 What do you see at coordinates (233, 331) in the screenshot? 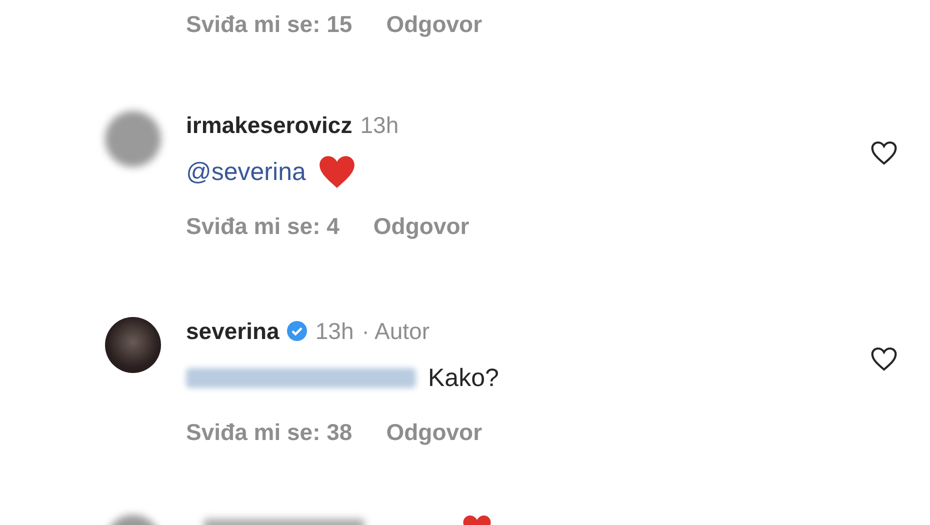
I see `username: severina` at bounding box center [233, 331].